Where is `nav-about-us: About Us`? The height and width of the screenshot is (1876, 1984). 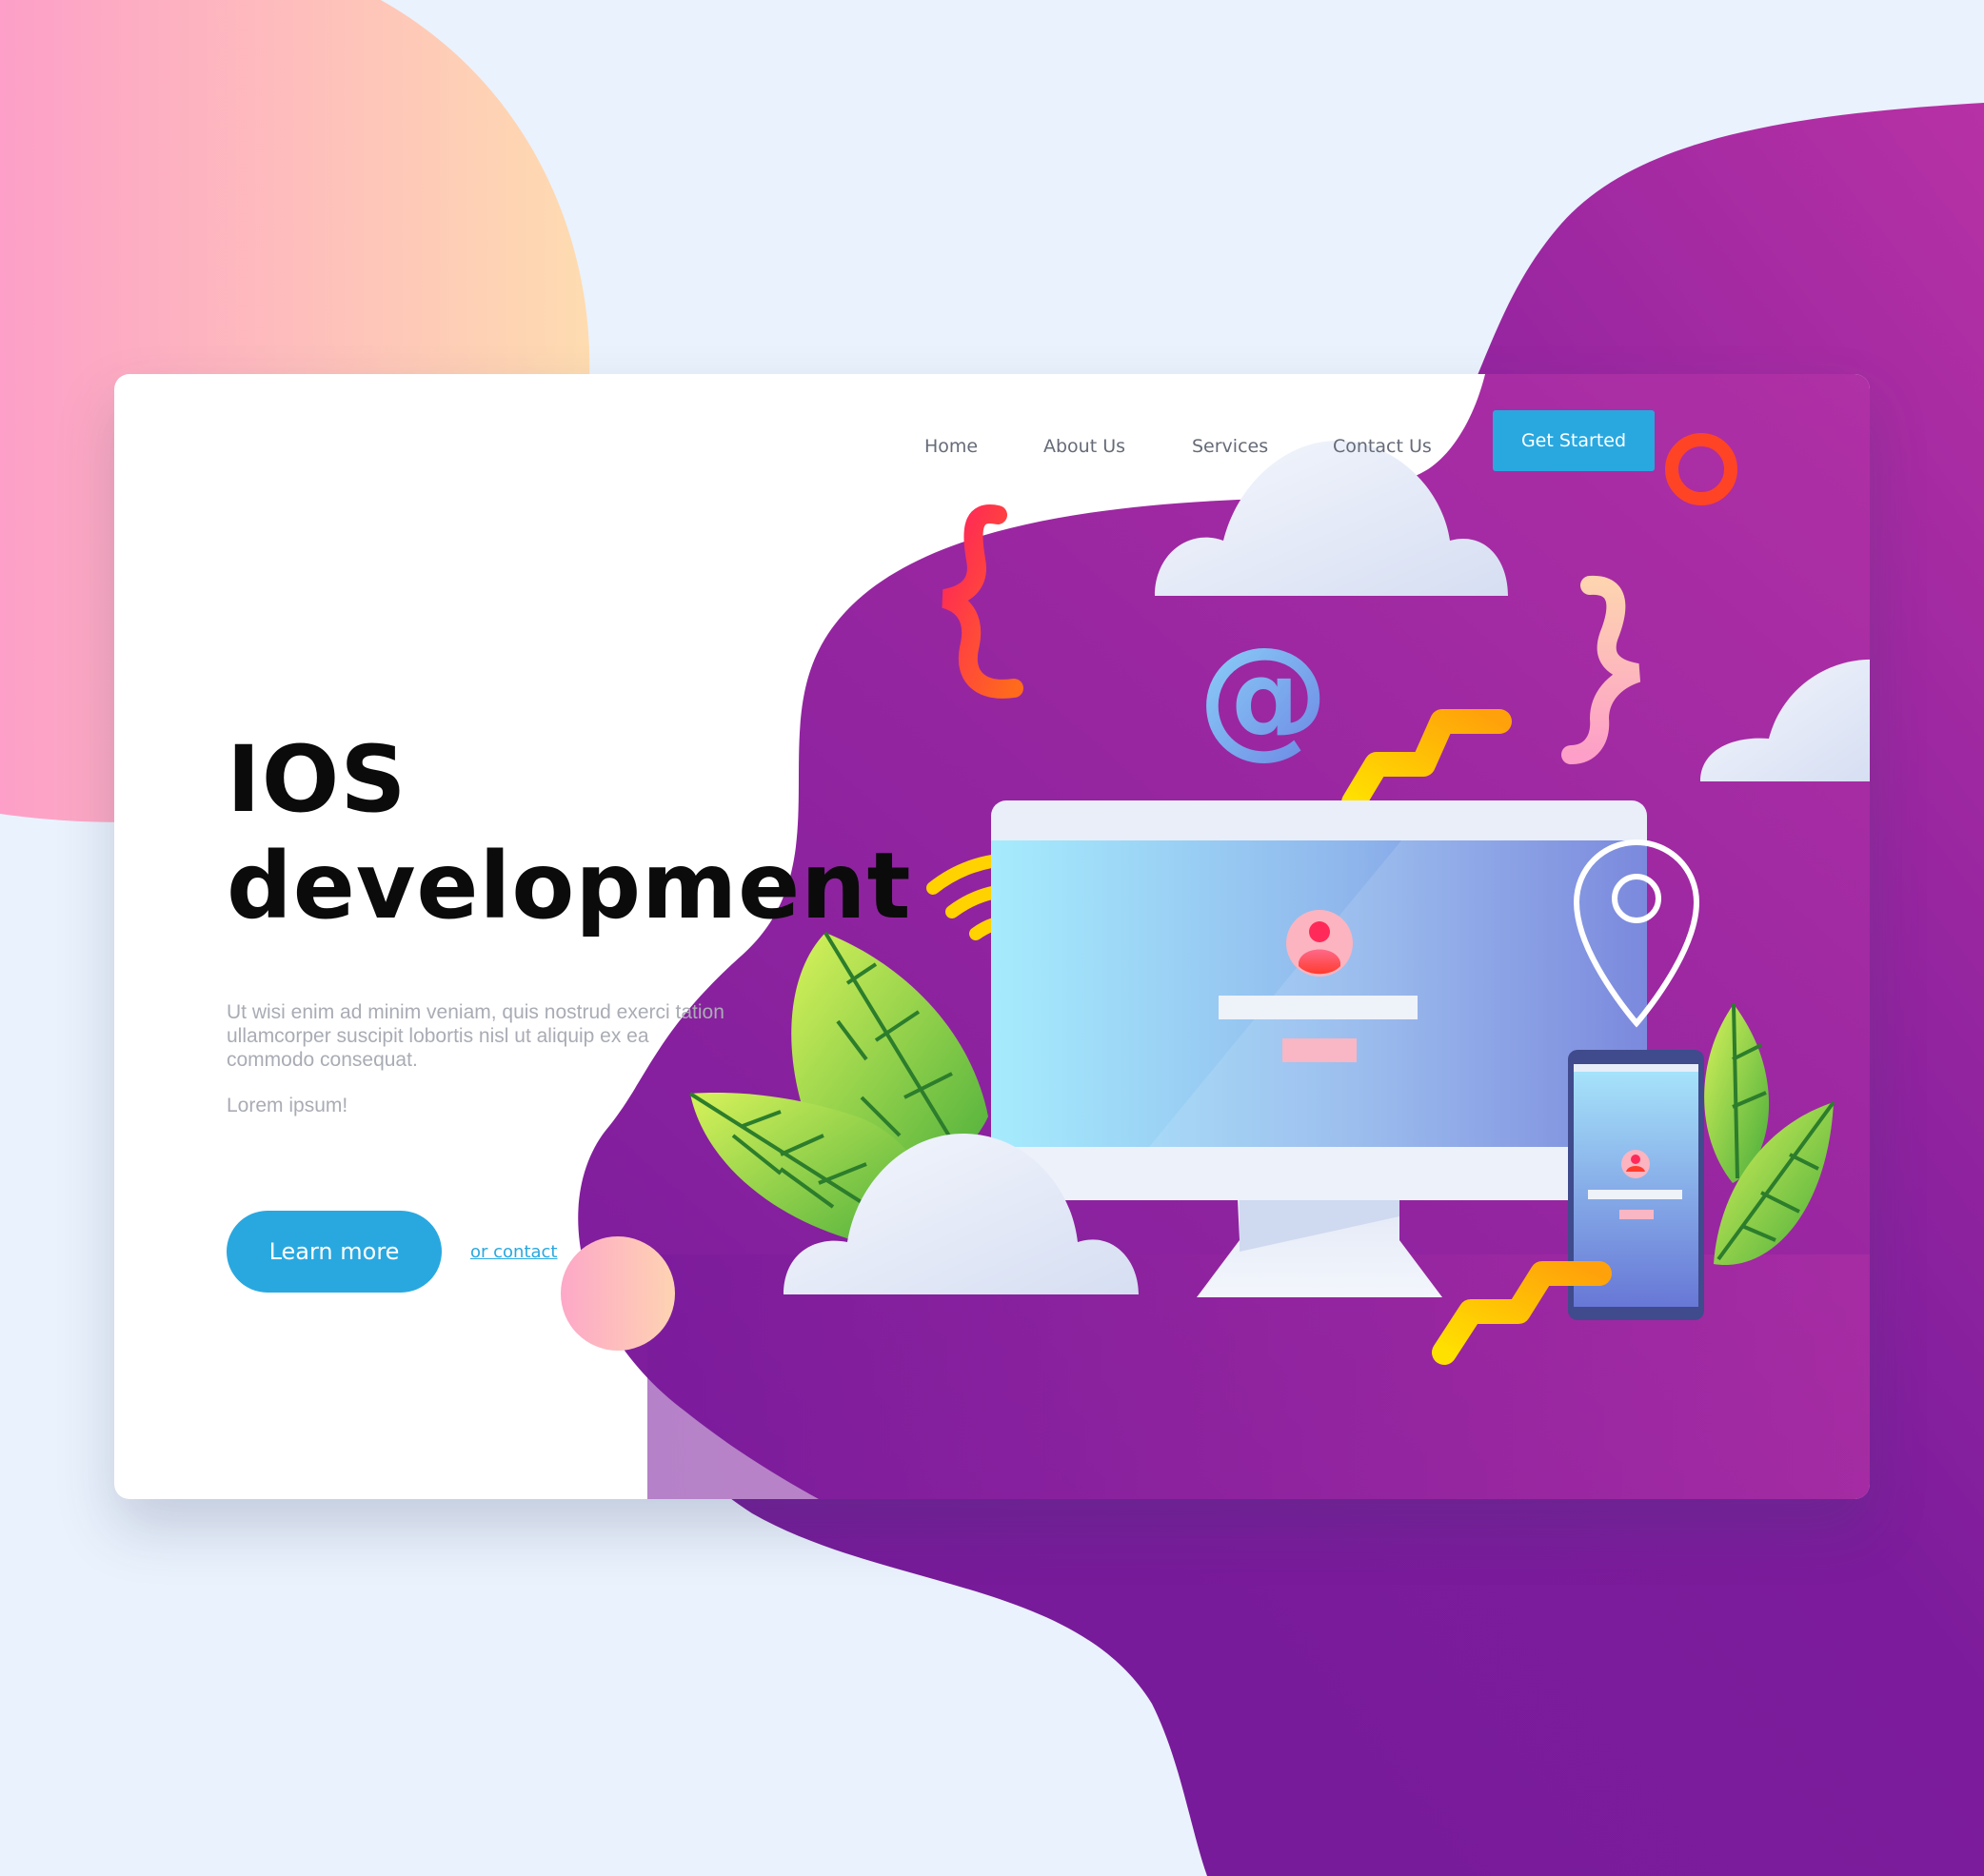
nav-about-us: About Us is located at coordinates (1084, 446).